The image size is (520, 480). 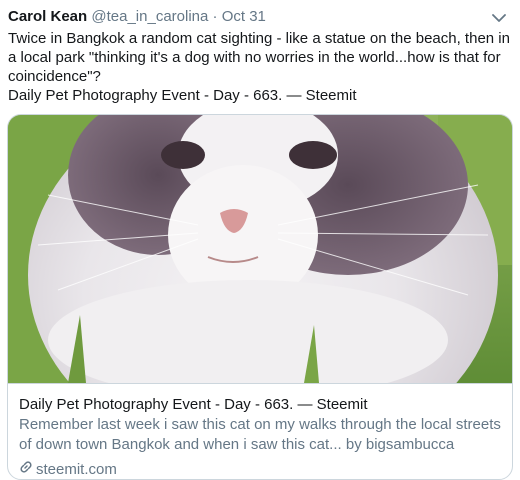 I want to click on tweet-text-line: coincidence"?, so click(x=54, y=76).